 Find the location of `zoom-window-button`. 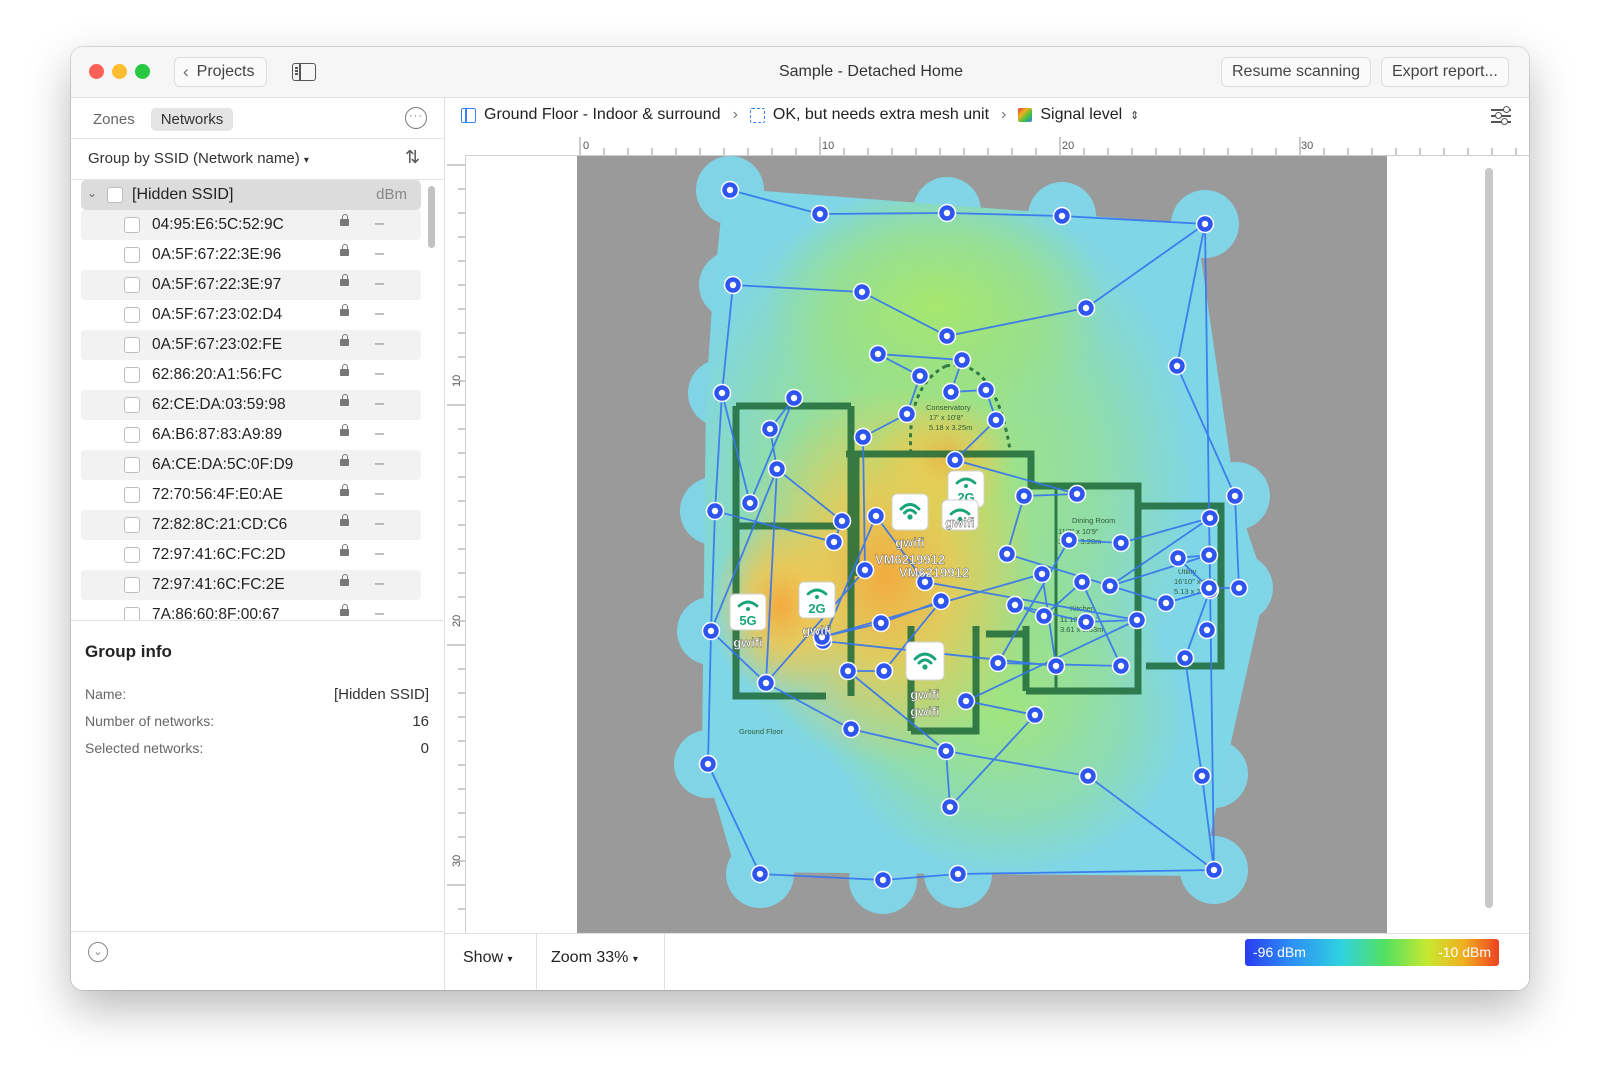

zoom-window-button is located at coordinates (142, 71).